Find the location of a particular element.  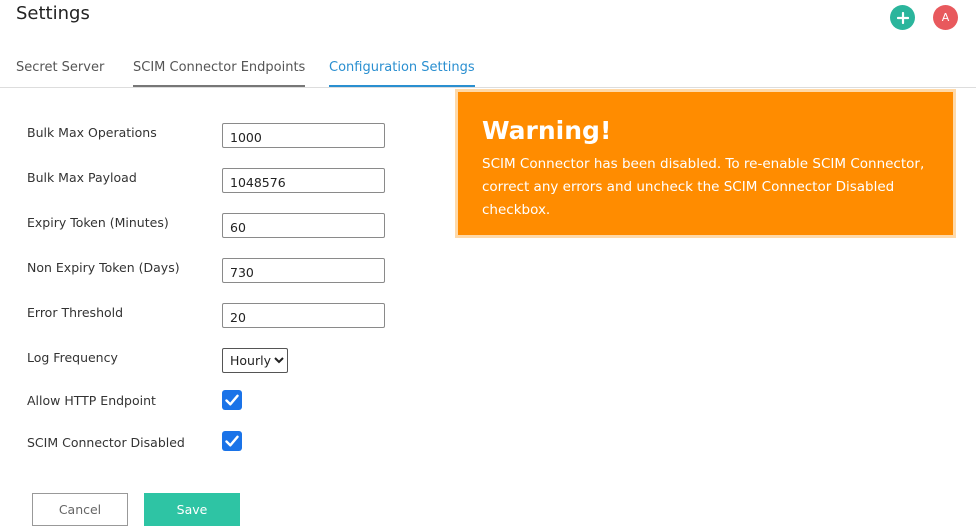

bulk-max-payload-input is located at coordinates (303, 180).